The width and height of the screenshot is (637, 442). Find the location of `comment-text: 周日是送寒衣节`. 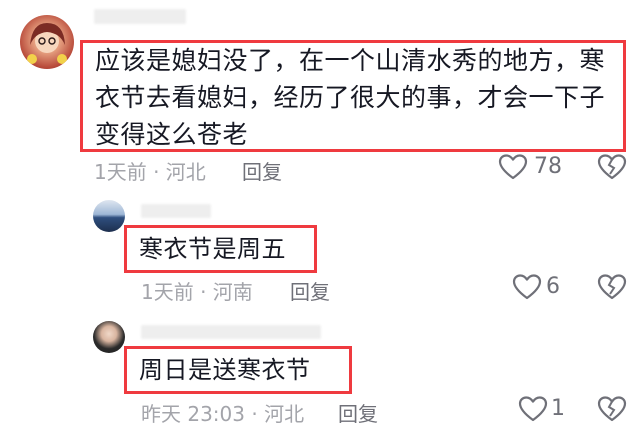

comment-text: 周日是送寒衣节 is located at coordinates (225, 370).